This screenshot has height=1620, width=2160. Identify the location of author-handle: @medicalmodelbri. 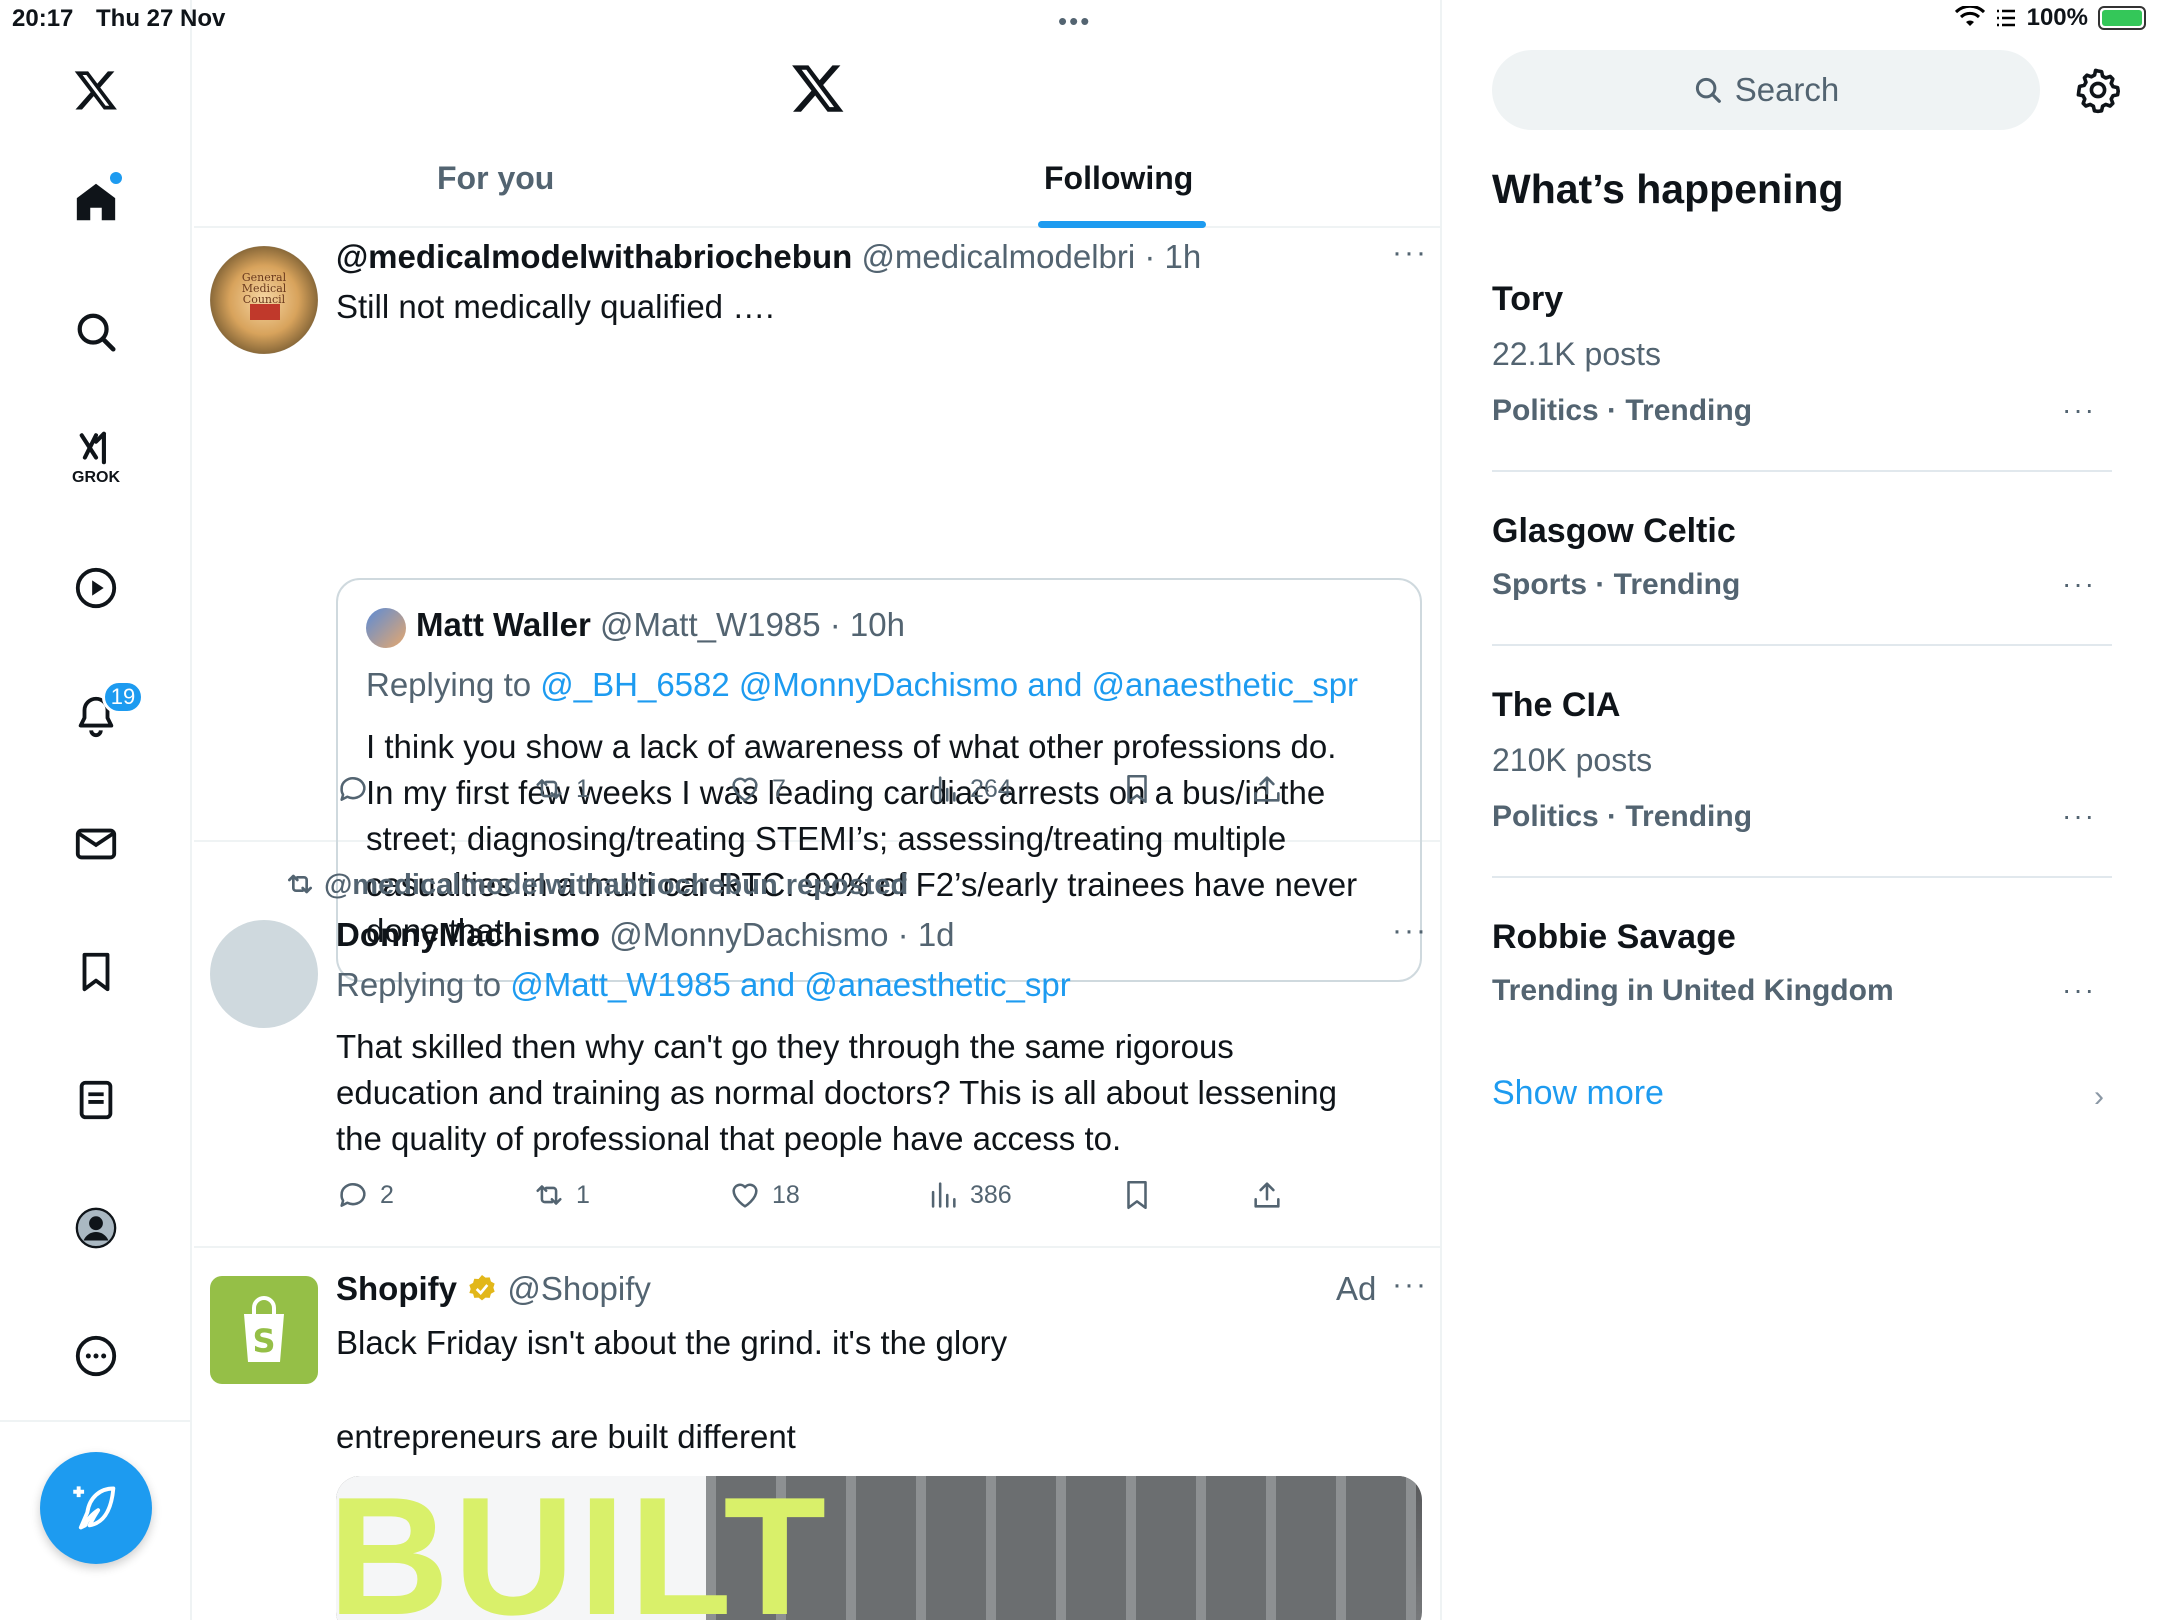
(998, 256).